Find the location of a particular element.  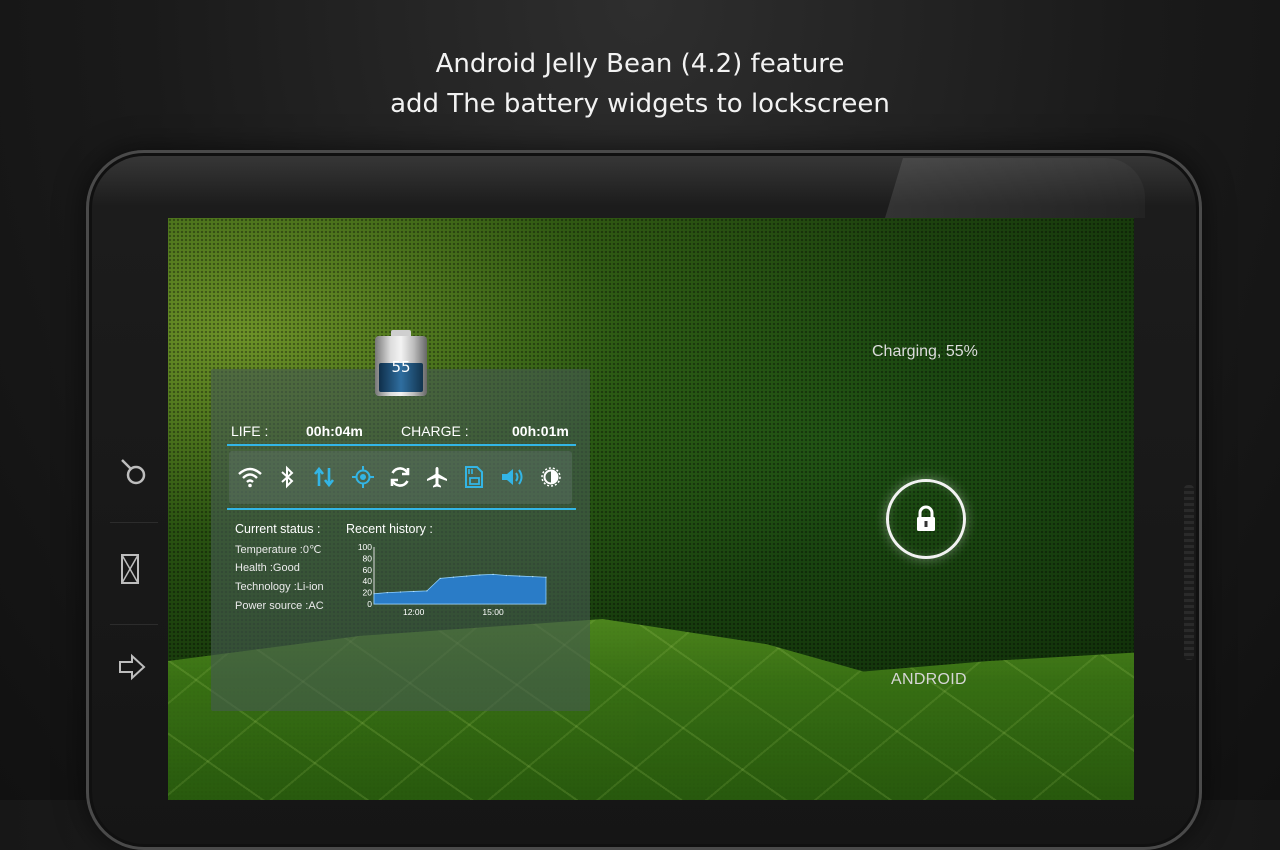

sd-card-icon is located at coordinates (474, 477).